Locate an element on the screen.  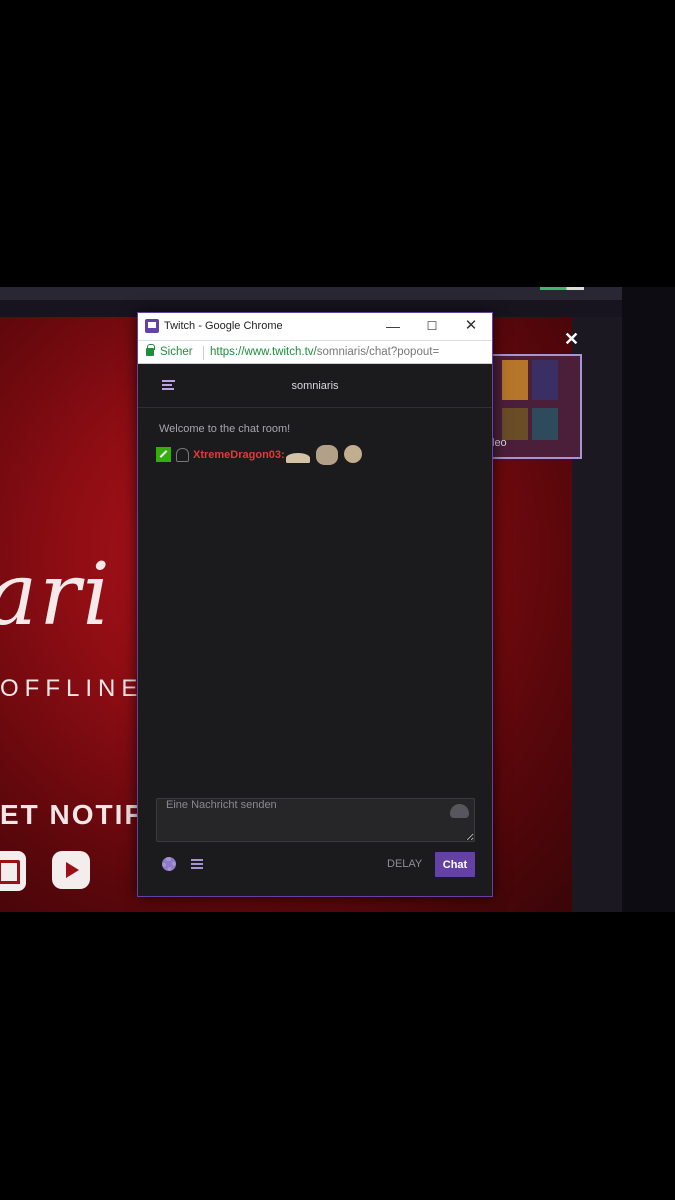
background-top-bar is located at coordinates (311, 293).